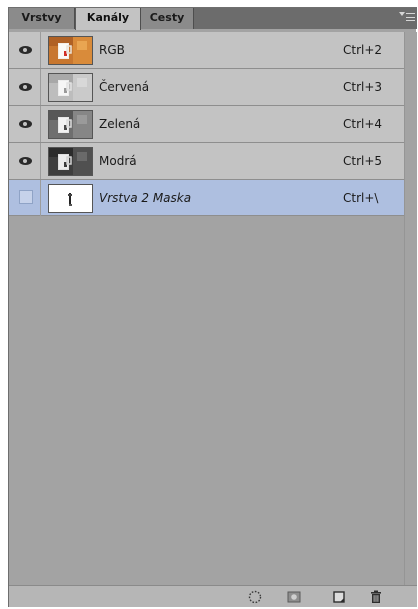  Describe the element at coordinates (167, 18) in the screenshot. I see `tab-paths: Cesty` at that location.